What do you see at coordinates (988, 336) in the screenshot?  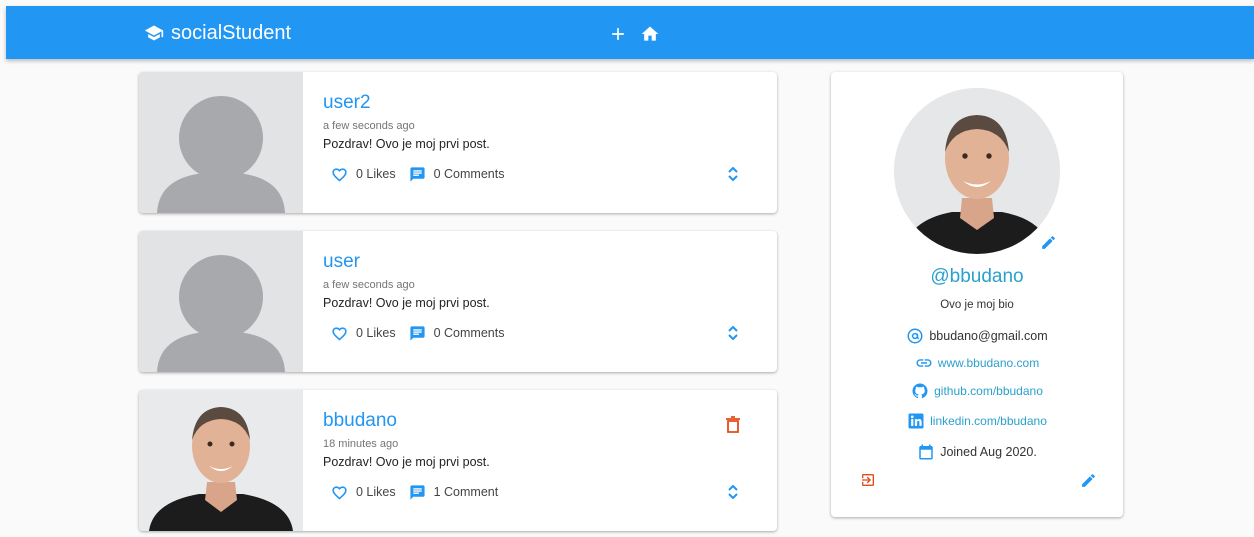 I see `email-text: bbudano@gmail.com` at bounding box center [988, 336].